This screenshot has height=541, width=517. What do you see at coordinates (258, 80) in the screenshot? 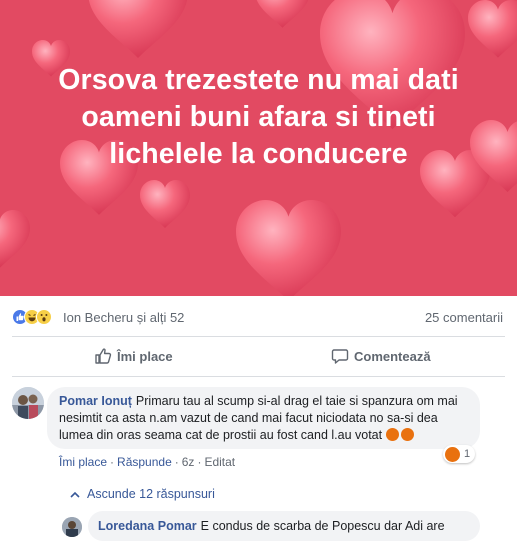
I see `post-text-line: Orsova trezestete nu mai dati` at bounding box center [258, 80].